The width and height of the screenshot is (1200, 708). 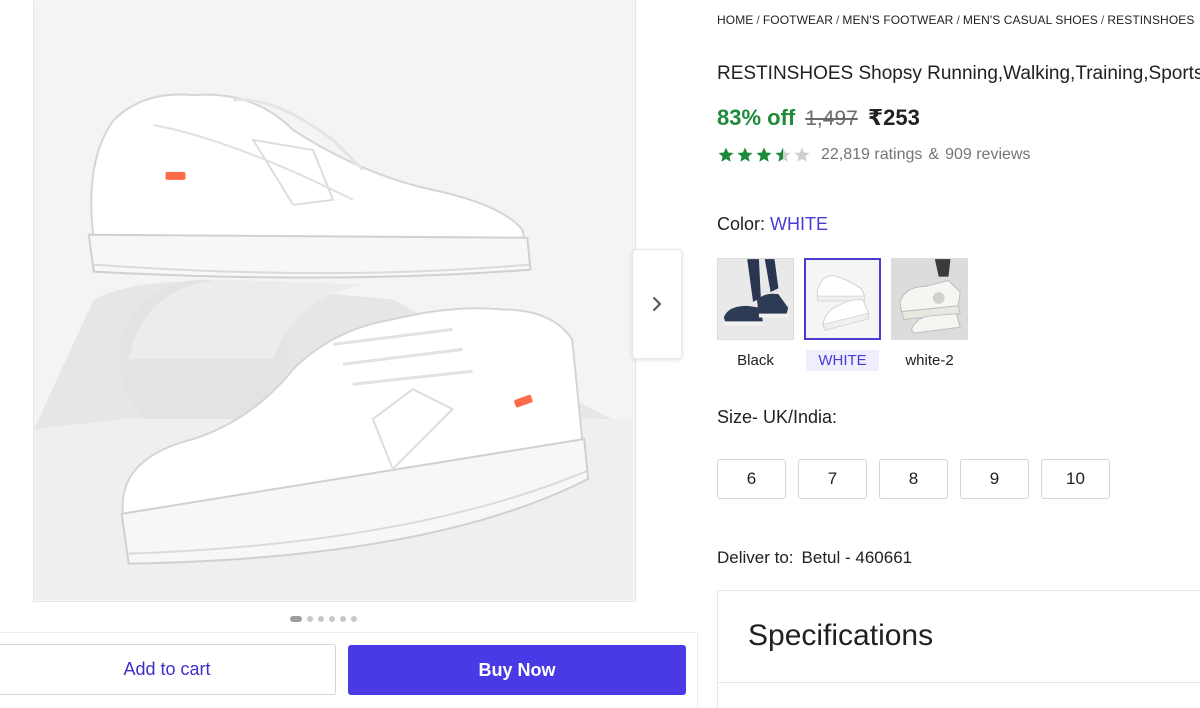 I want to click on chevron-right-icon, so click(x=657, y=304).